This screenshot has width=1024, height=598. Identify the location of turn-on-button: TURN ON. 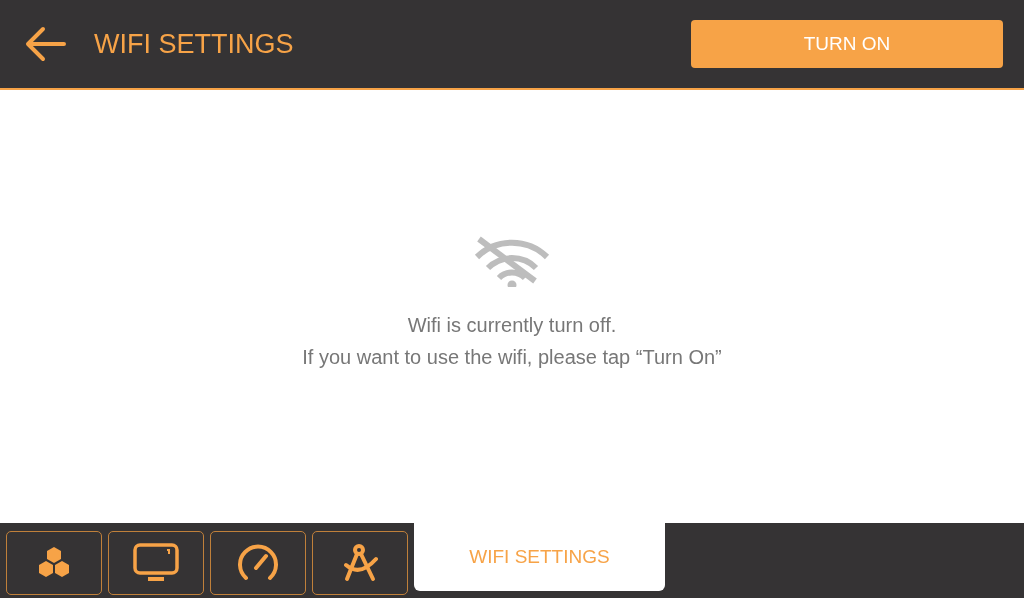
(847, 44).